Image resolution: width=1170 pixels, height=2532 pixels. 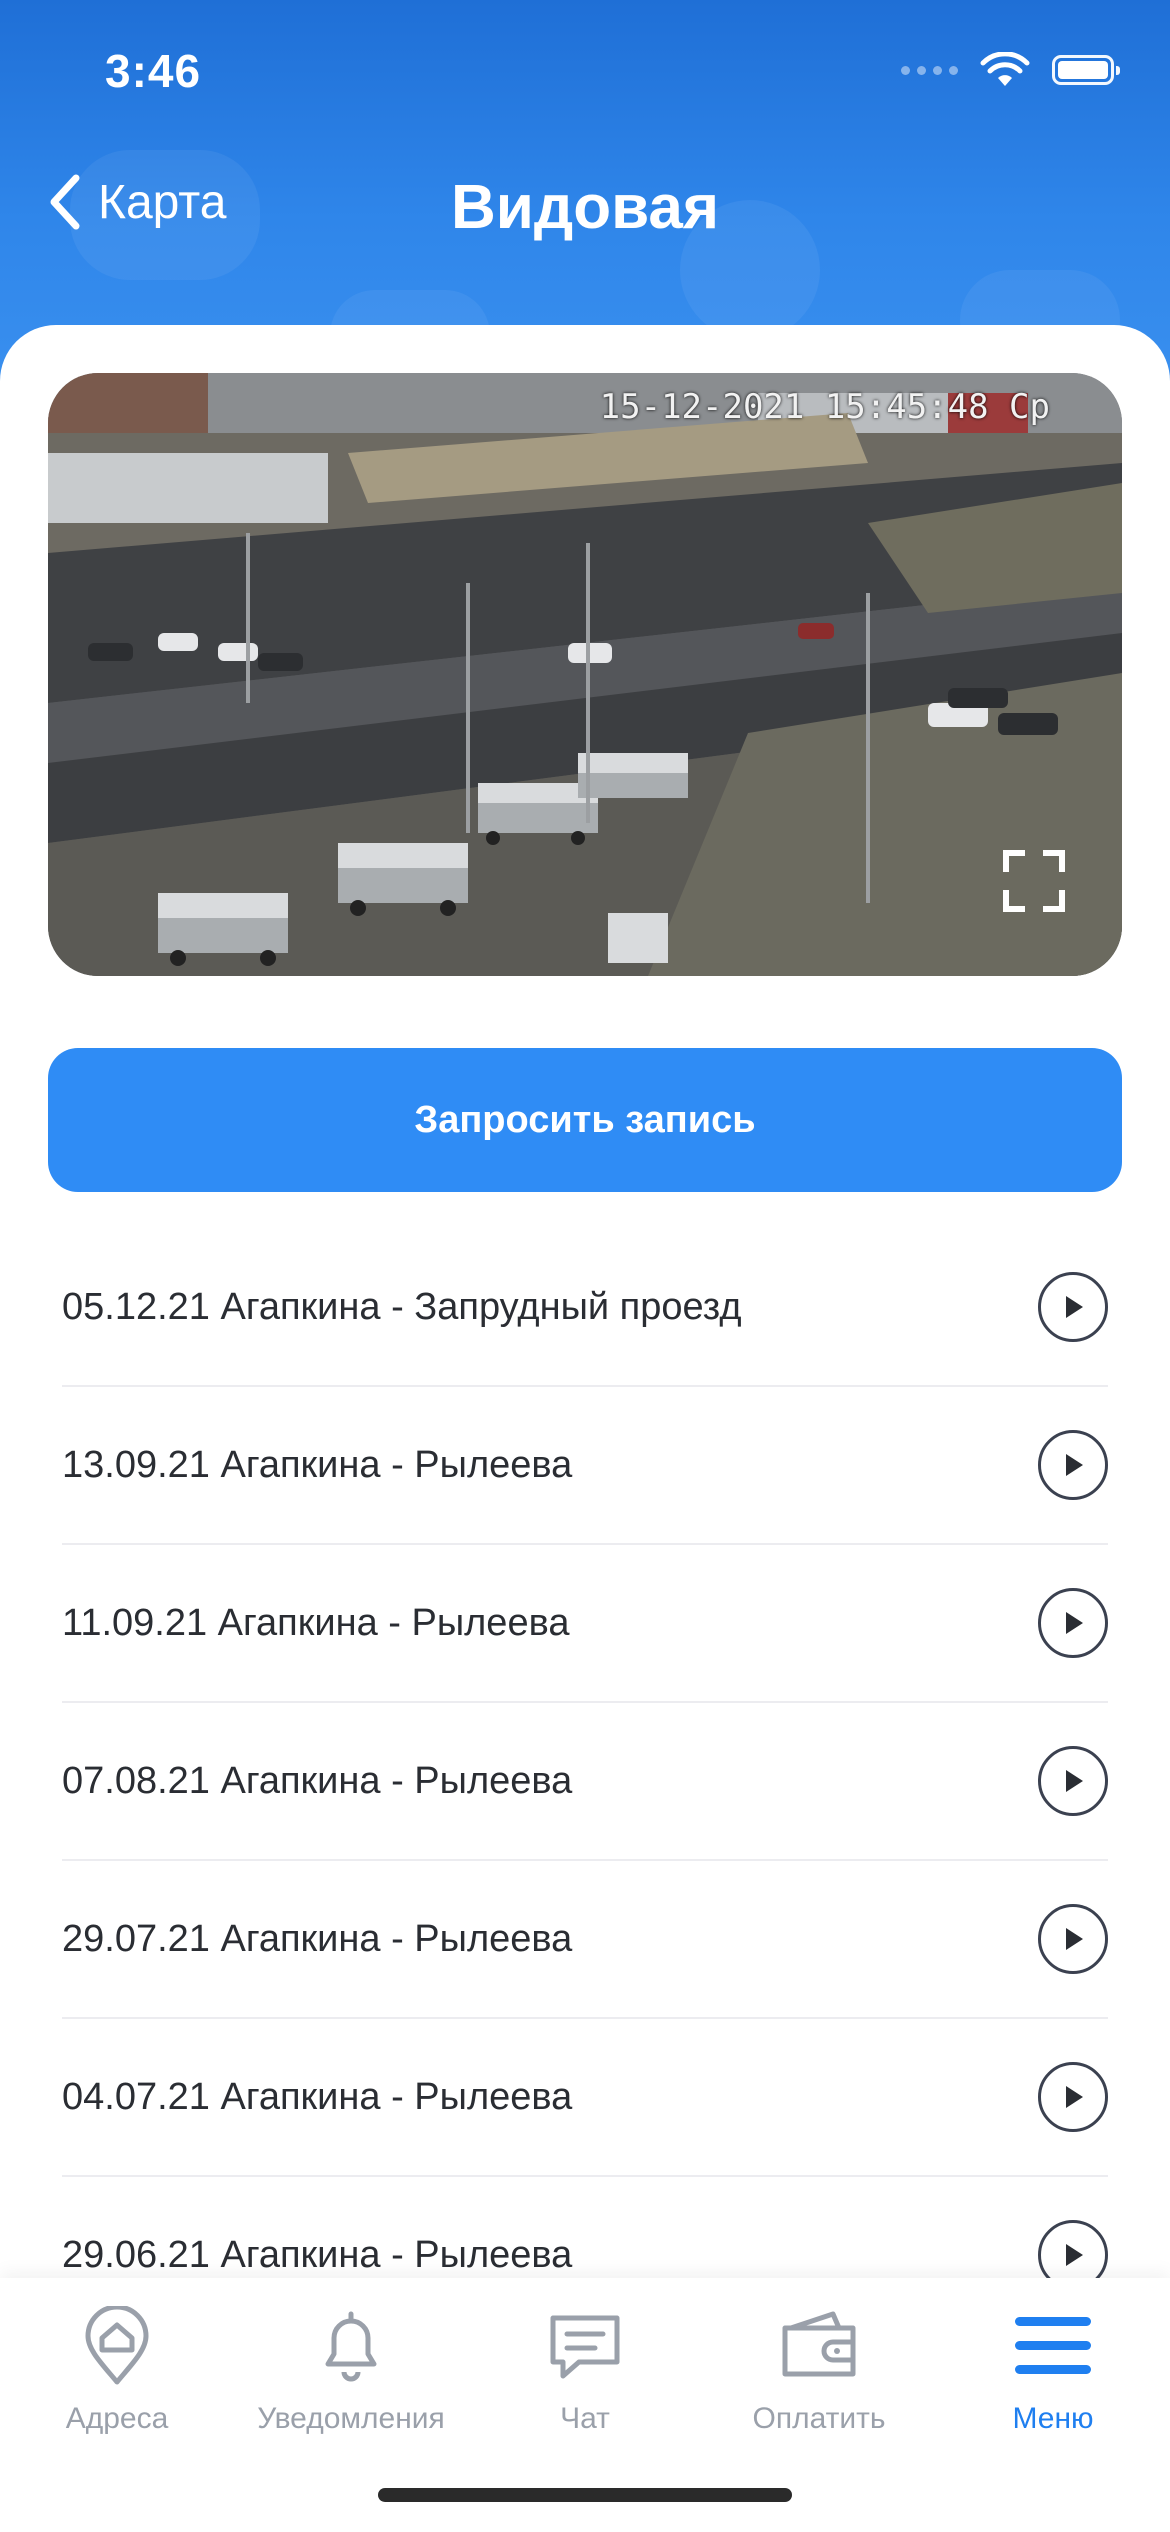 What do you see at coordinates (1053, 2418) in the screenshot?
I see `tab-label: Меню` at bounding box center [1053, 2418].